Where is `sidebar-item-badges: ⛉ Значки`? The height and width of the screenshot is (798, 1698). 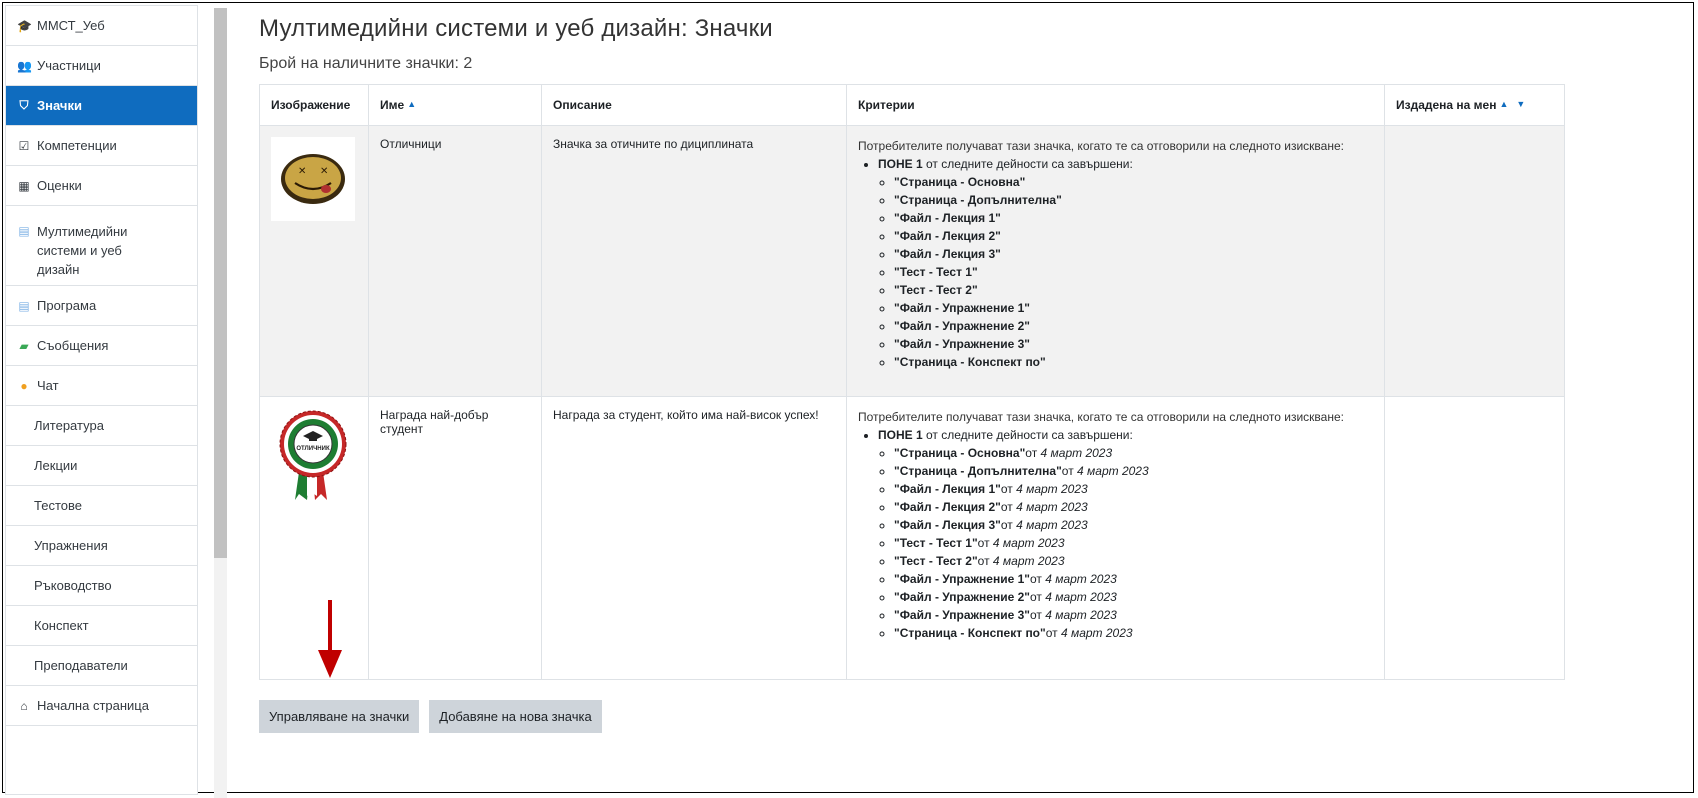 sidebar-item-badges: ⛉ Значки is located at coordinates (101, 106).